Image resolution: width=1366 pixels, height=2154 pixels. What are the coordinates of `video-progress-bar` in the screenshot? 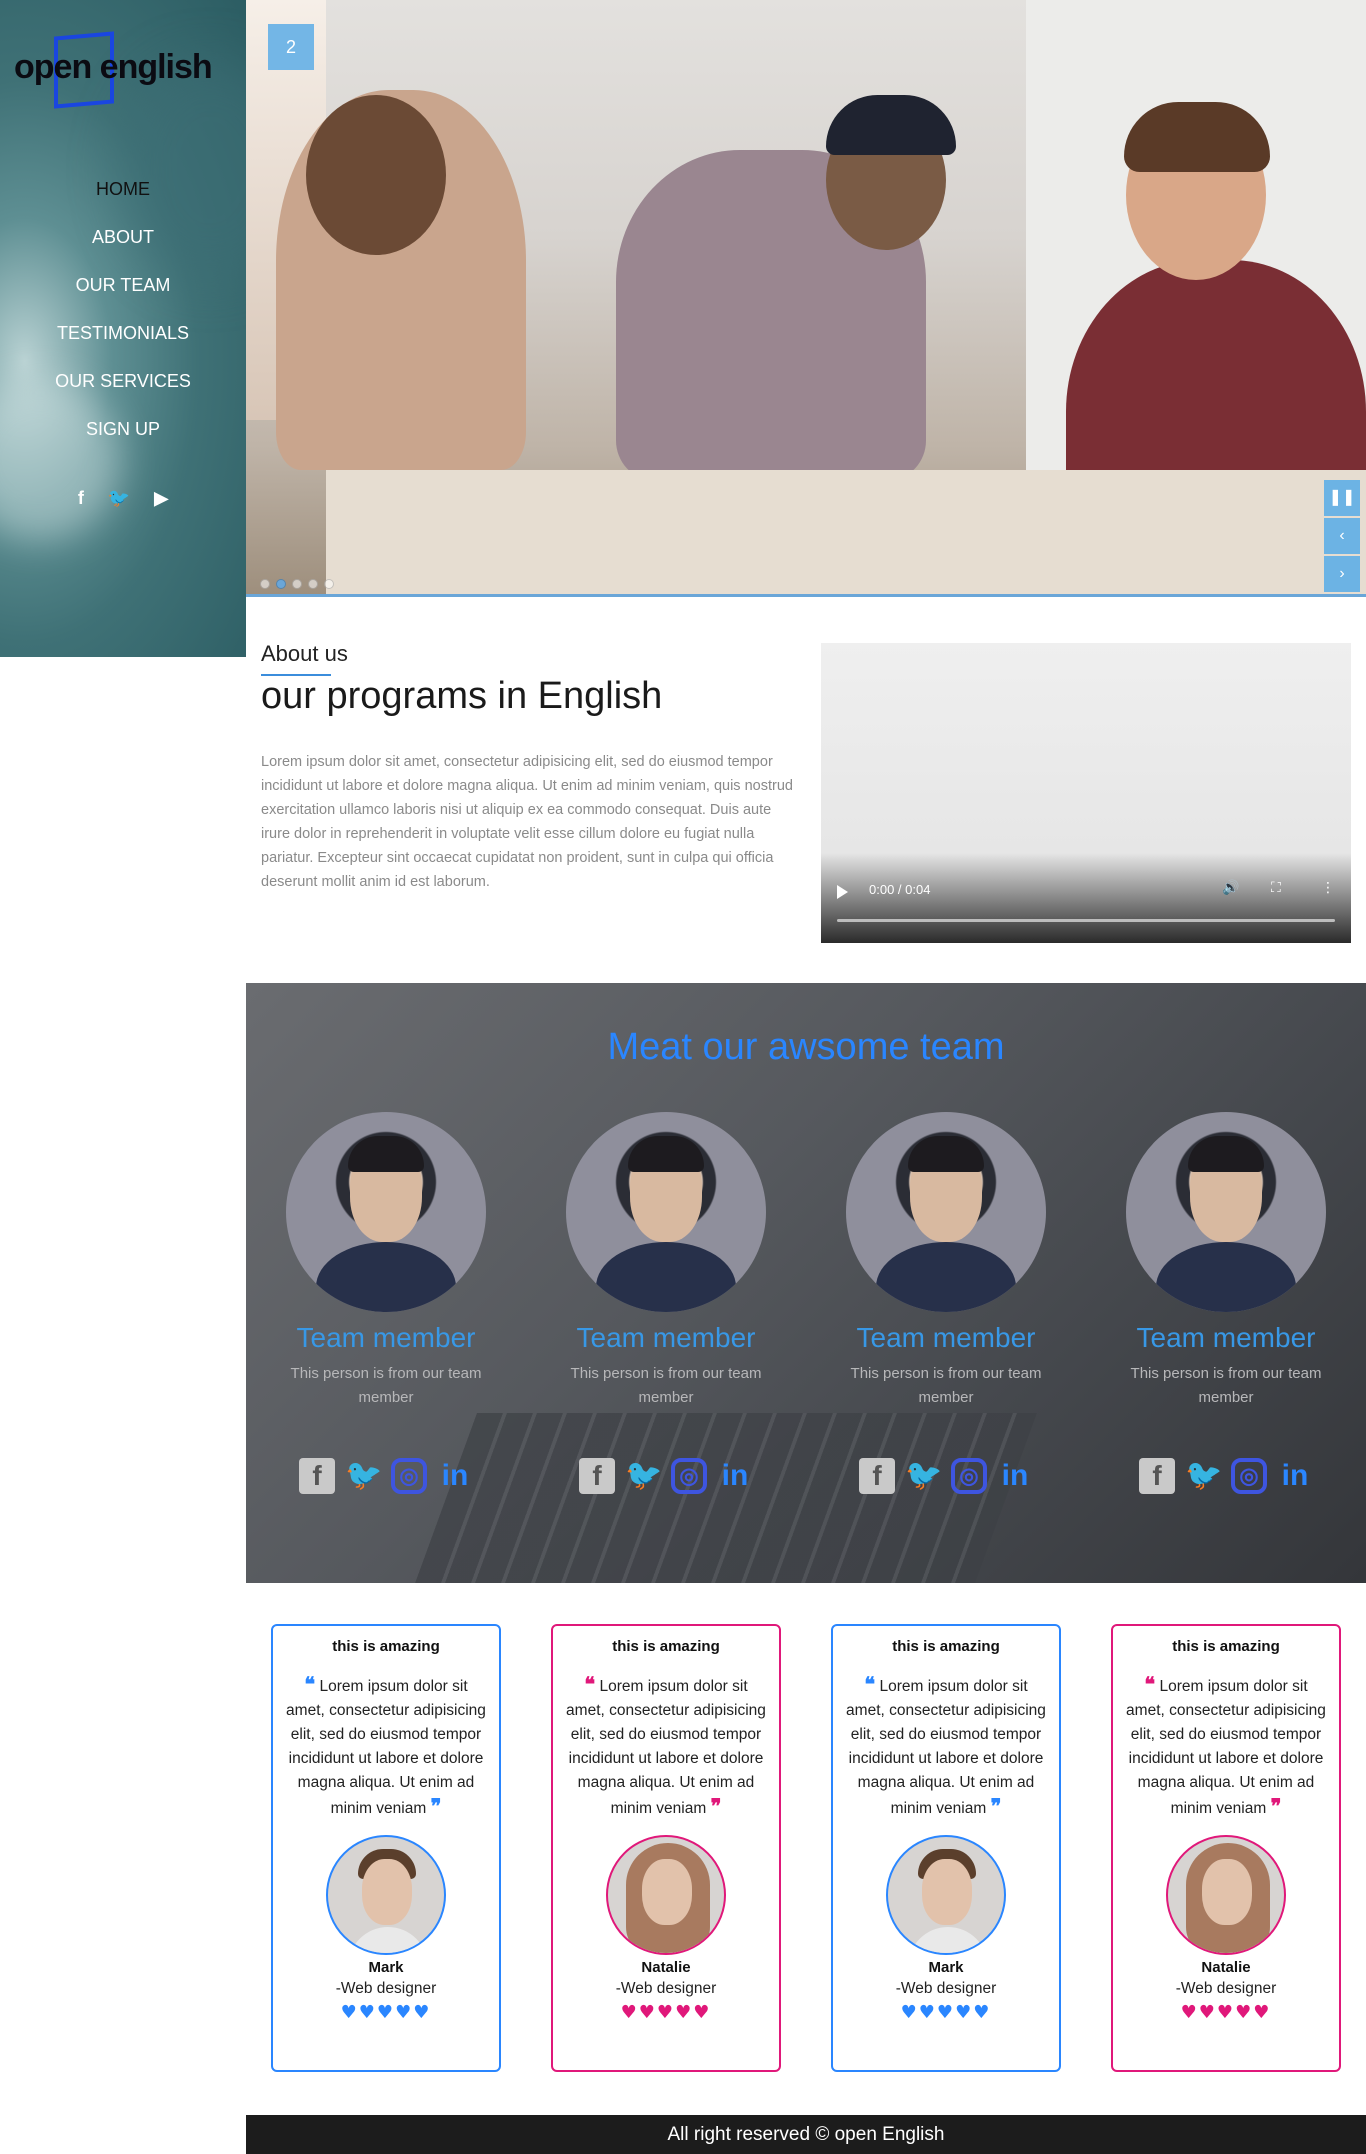 It's located at (1086, 920).